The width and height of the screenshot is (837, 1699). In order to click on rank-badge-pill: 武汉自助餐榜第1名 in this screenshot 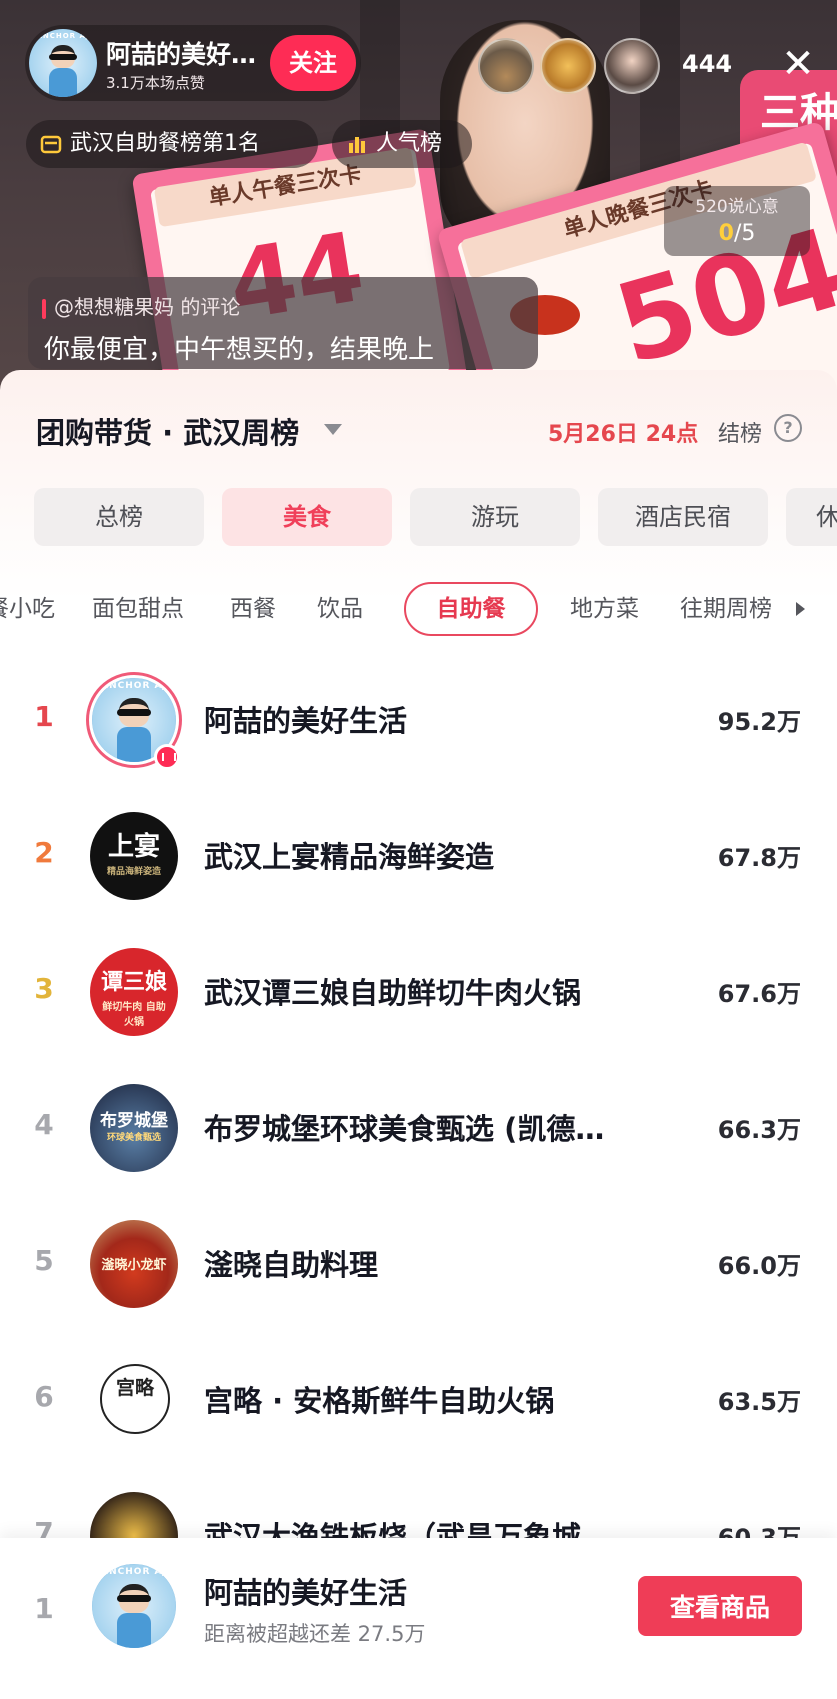, I will do `click(172, 144)`.